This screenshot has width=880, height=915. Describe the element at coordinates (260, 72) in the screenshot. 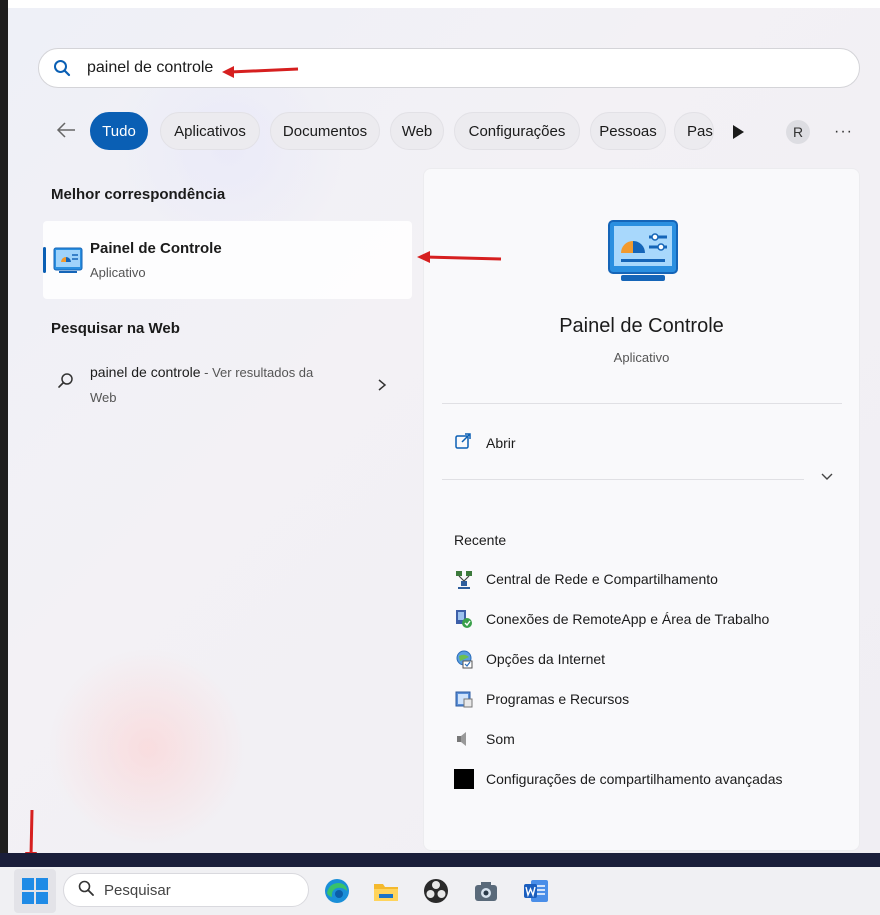

I see `annotation-arrow-search` at that location.